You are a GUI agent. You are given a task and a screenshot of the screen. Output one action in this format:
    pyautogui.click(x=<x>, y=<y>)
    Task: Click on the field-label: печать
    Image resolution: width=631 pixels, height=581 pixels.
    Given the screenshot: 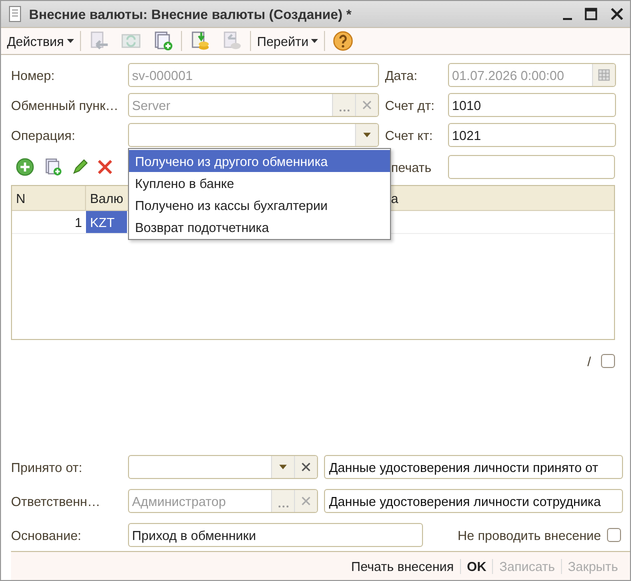 What is the action you would take?
    pyautogui.click(x=411, y=167)
    